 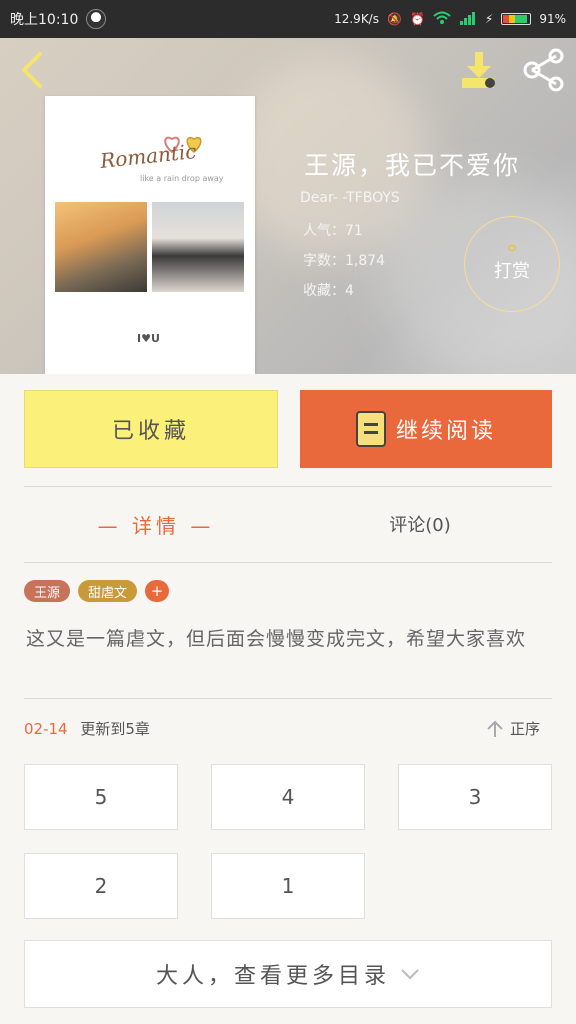 I want to click on wifi-icon, so click(x=442, y=19).